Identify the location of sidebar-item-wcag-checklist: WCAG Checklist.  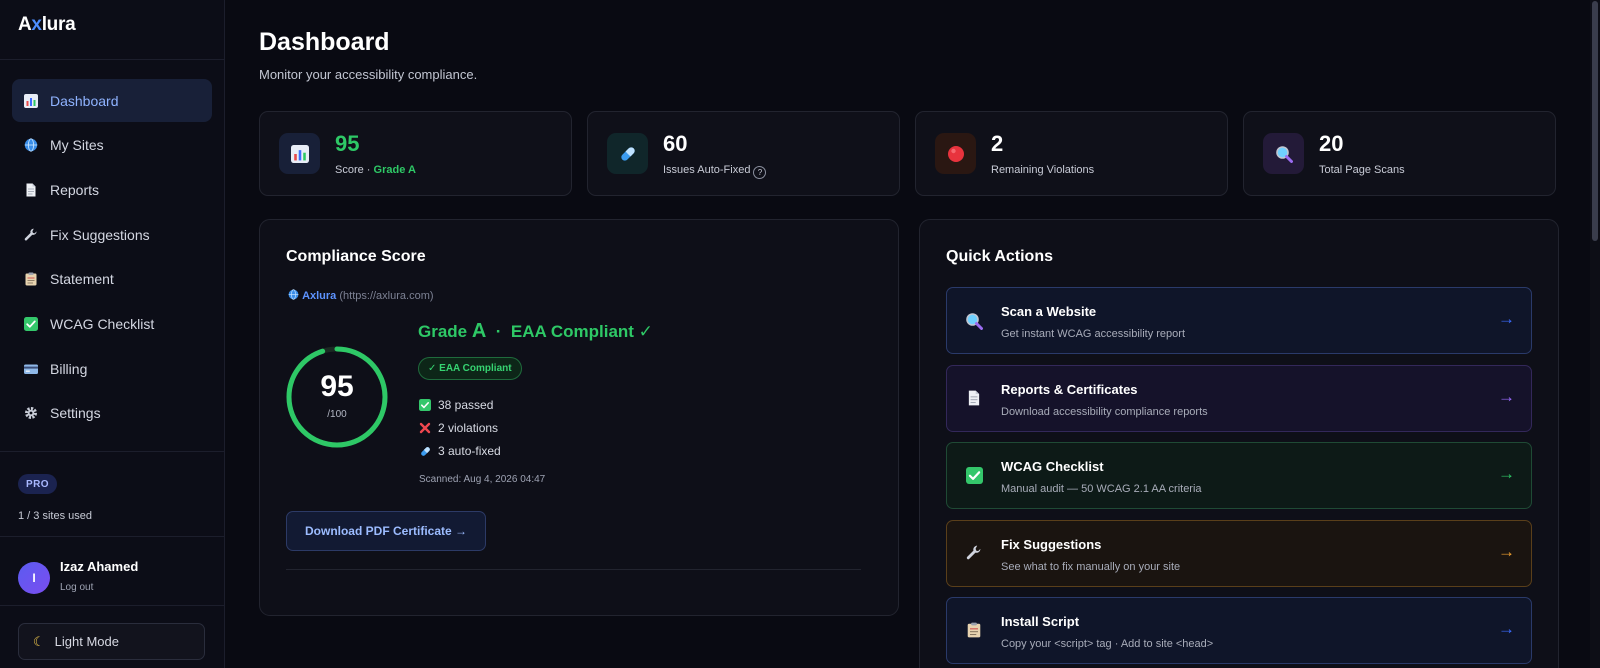
(112, 323).